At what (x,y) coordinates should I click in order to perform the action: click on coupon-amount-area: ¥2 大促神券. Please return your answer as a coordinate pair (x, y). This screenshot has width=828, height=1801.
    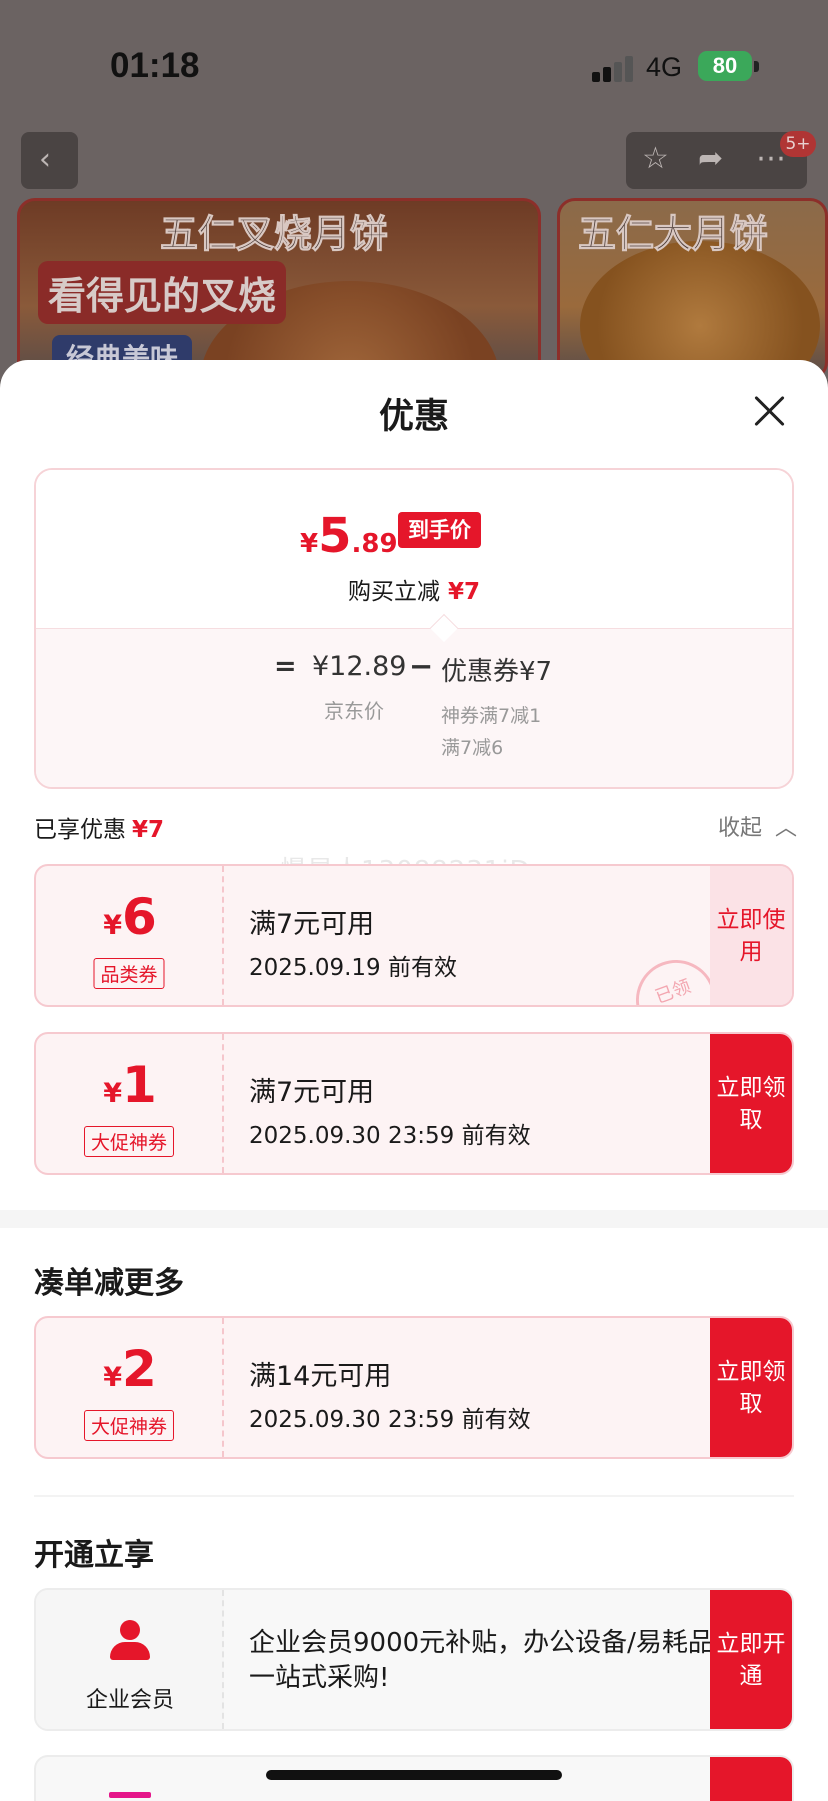
    Looking at the image, I should click on (130, 1387).